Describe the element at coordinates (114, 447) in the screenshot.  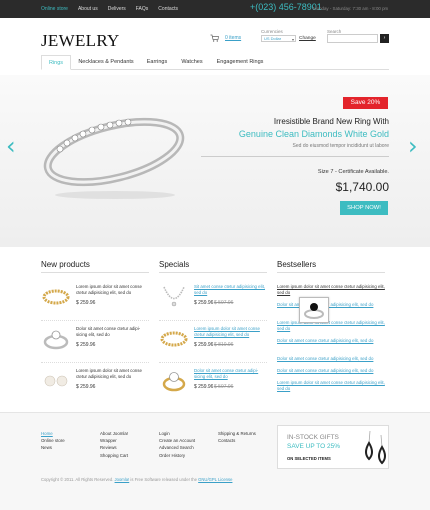
I see `footer-link-reviews: Reviews` at that location.